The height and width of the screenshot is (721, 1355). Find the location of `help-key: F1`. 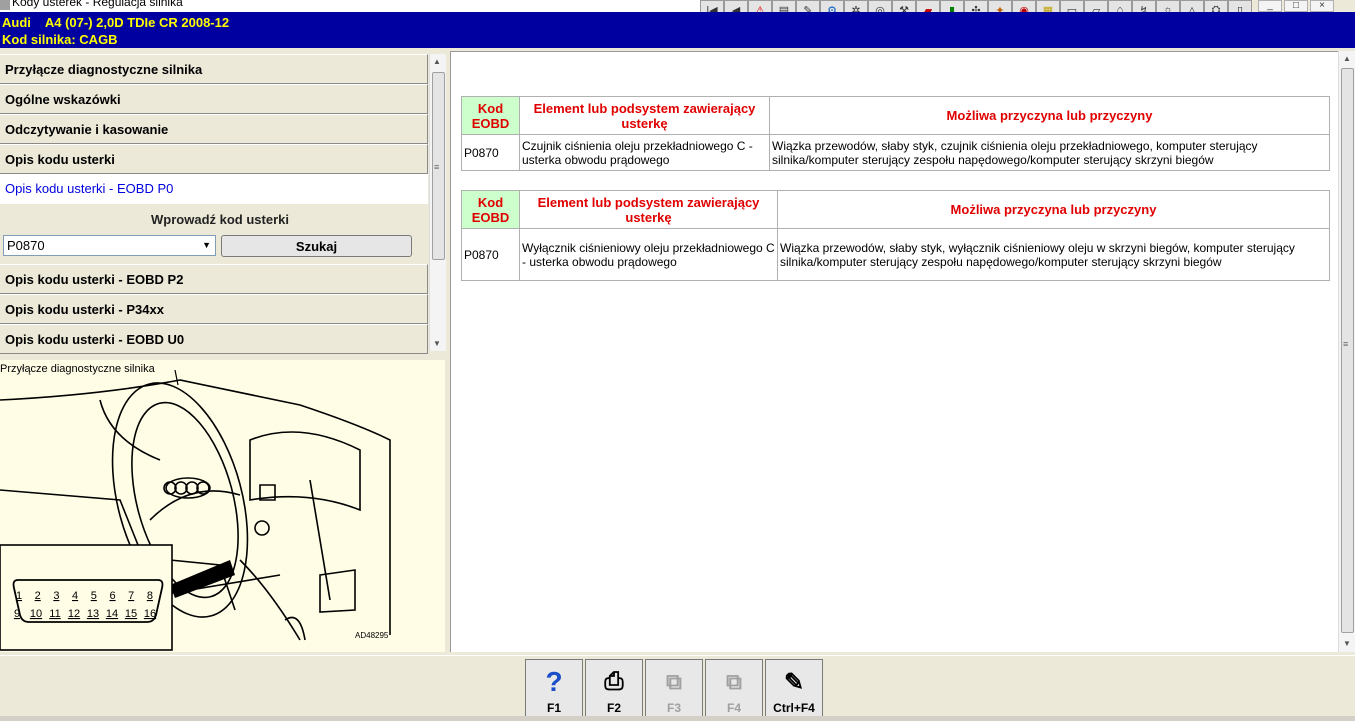

help-key: F1 is located at coordinates (553, 708).